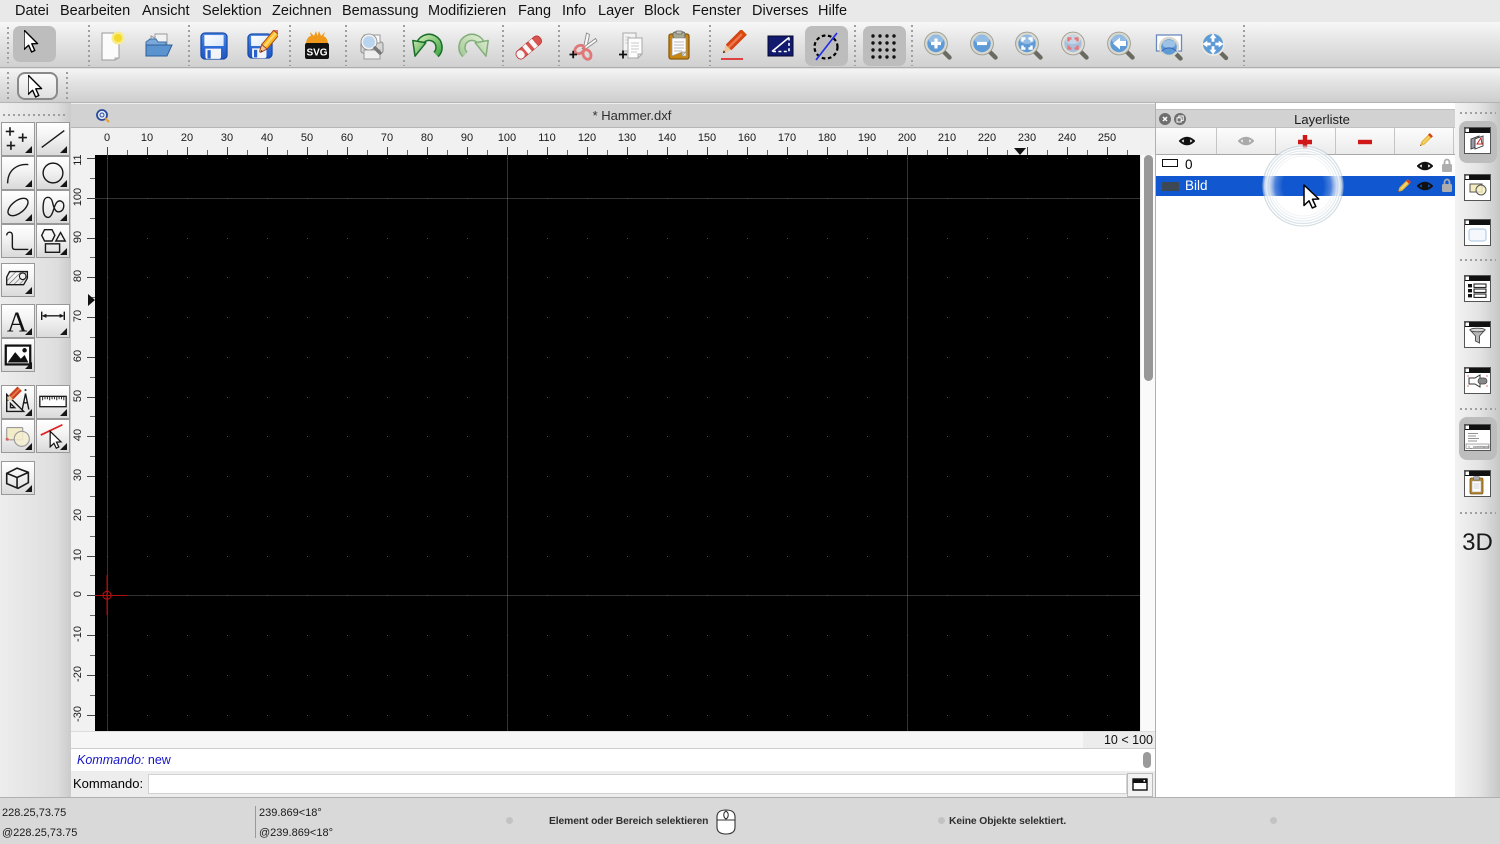  I want to click on svg-text: <_ command, so click(1478, 447).